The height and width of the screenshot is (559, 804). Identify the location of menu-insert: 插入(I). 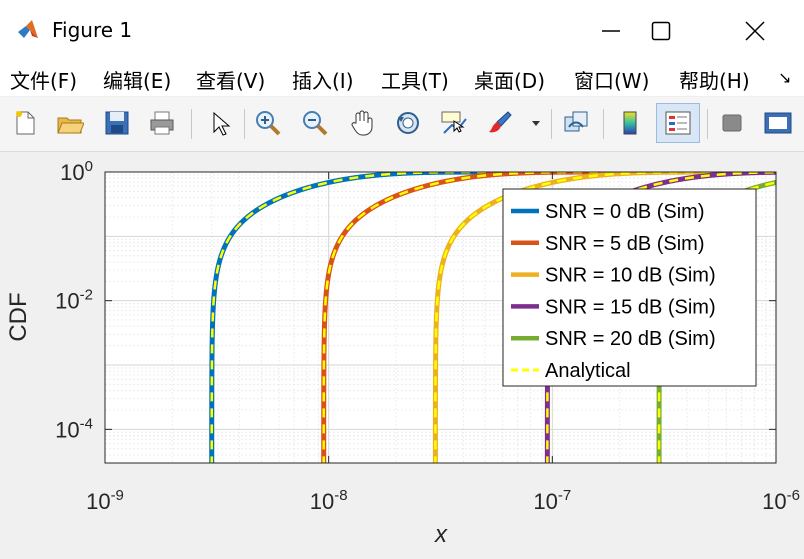
(323, 79).